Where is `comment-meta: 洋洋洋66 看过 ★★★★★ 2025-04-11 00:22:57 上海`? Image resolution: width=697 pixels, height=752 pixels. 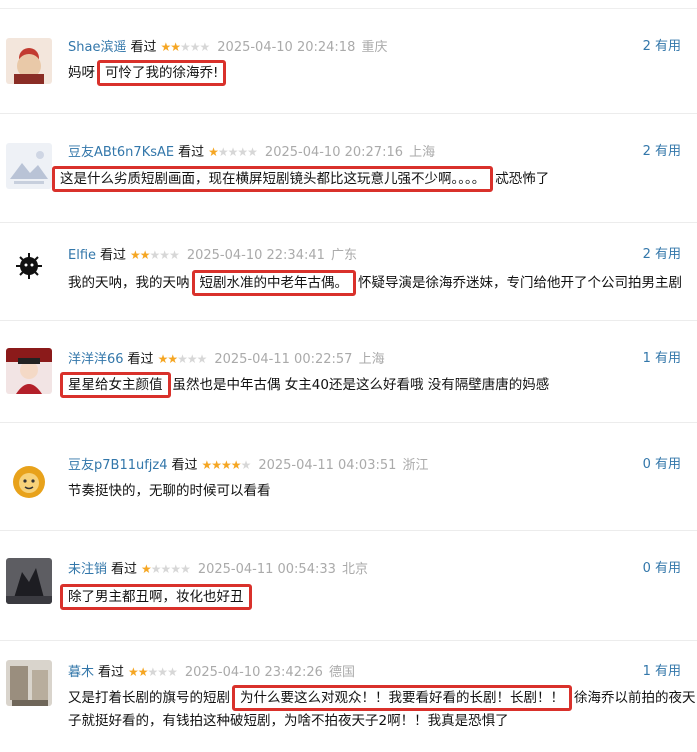 comment-meta: 洋洋洋66 看过 ★★★★★ 2025-04-11 00:22:57 上海 is located at coordinates (226, 359).